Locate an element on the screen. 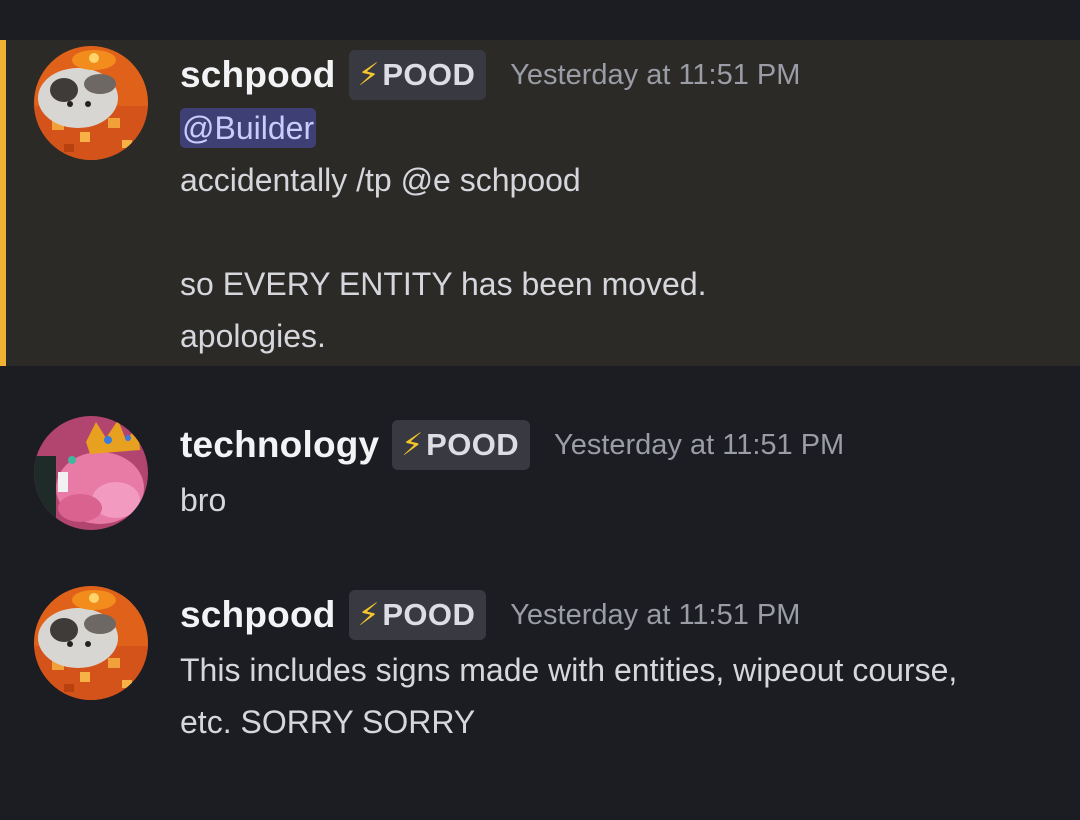  message-line: so EVERY ENTITY has been moved. is located at coordinates (443, 284).